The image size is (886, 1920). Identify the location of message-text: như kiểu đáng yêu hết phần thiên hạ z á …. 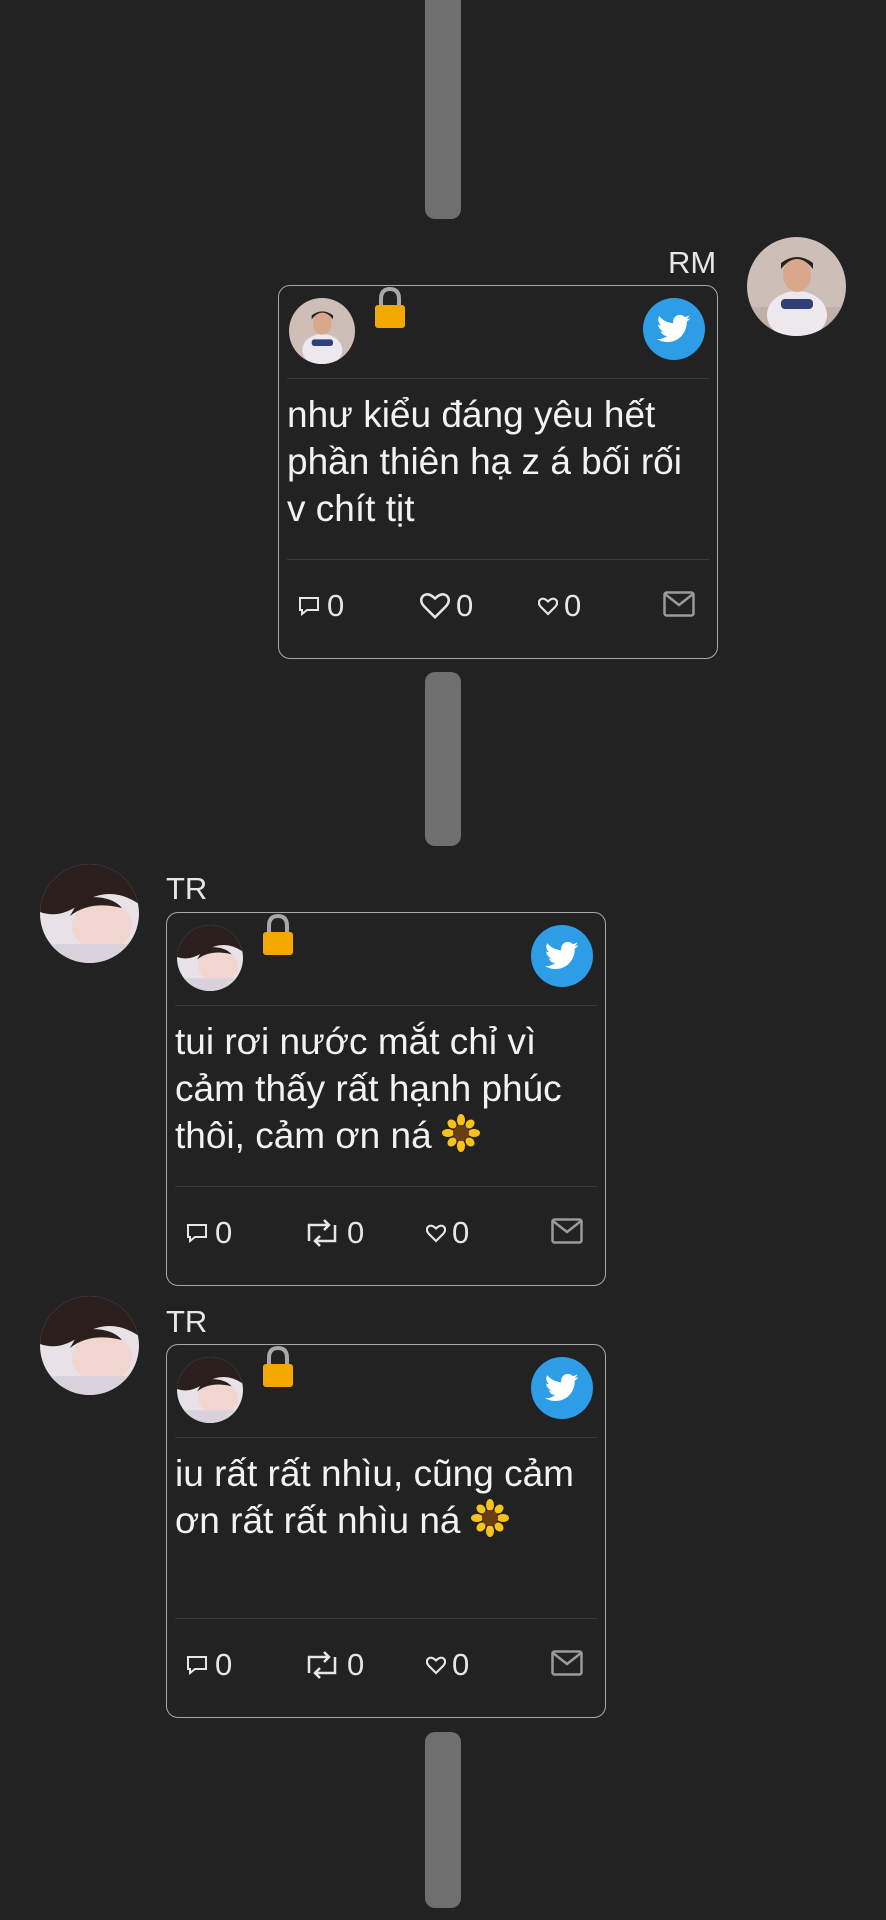
(498, 469).